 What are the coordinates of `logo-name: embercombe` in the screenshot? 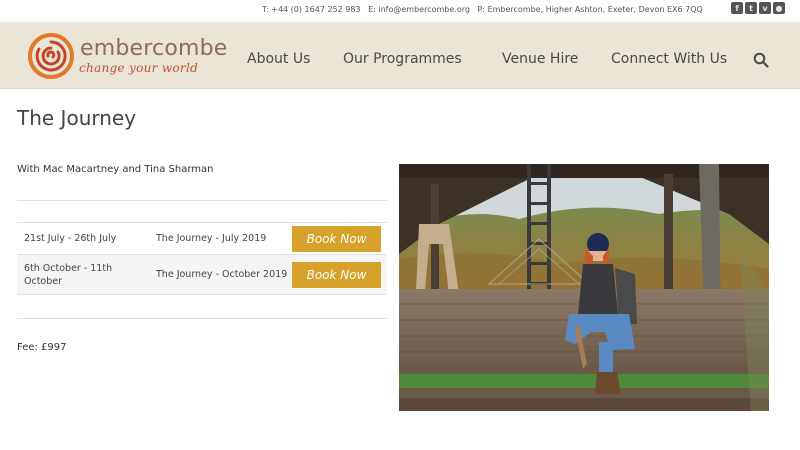 It's located at (154, 48).